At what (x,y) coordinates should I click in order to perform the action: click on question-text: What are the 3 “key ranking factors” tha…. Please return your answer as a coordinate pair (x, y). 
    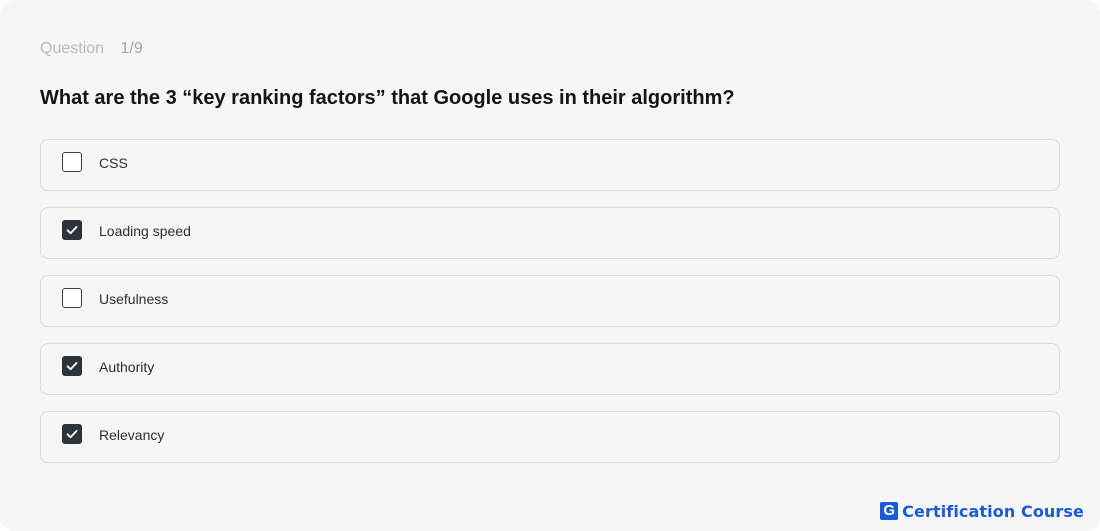
    Looking at the image, I should click on (387, 98).